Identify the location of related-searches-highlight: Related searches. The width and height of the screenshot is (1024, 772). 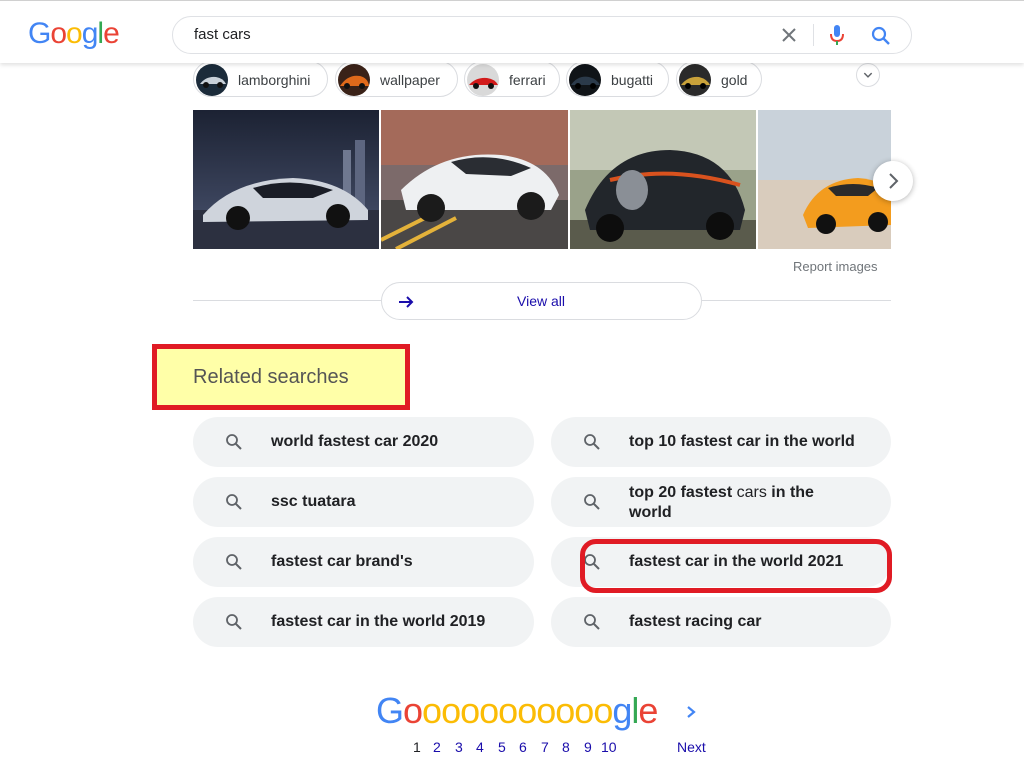
(281, 377).